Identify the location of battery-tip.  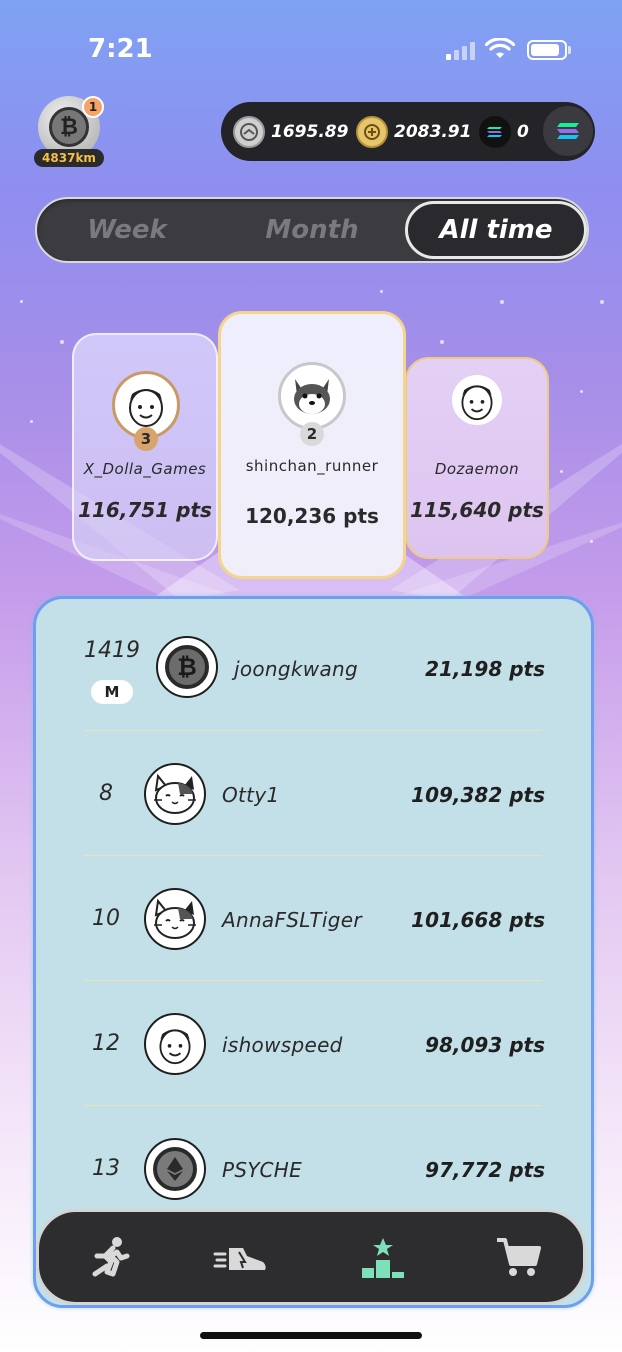
(569, 50).